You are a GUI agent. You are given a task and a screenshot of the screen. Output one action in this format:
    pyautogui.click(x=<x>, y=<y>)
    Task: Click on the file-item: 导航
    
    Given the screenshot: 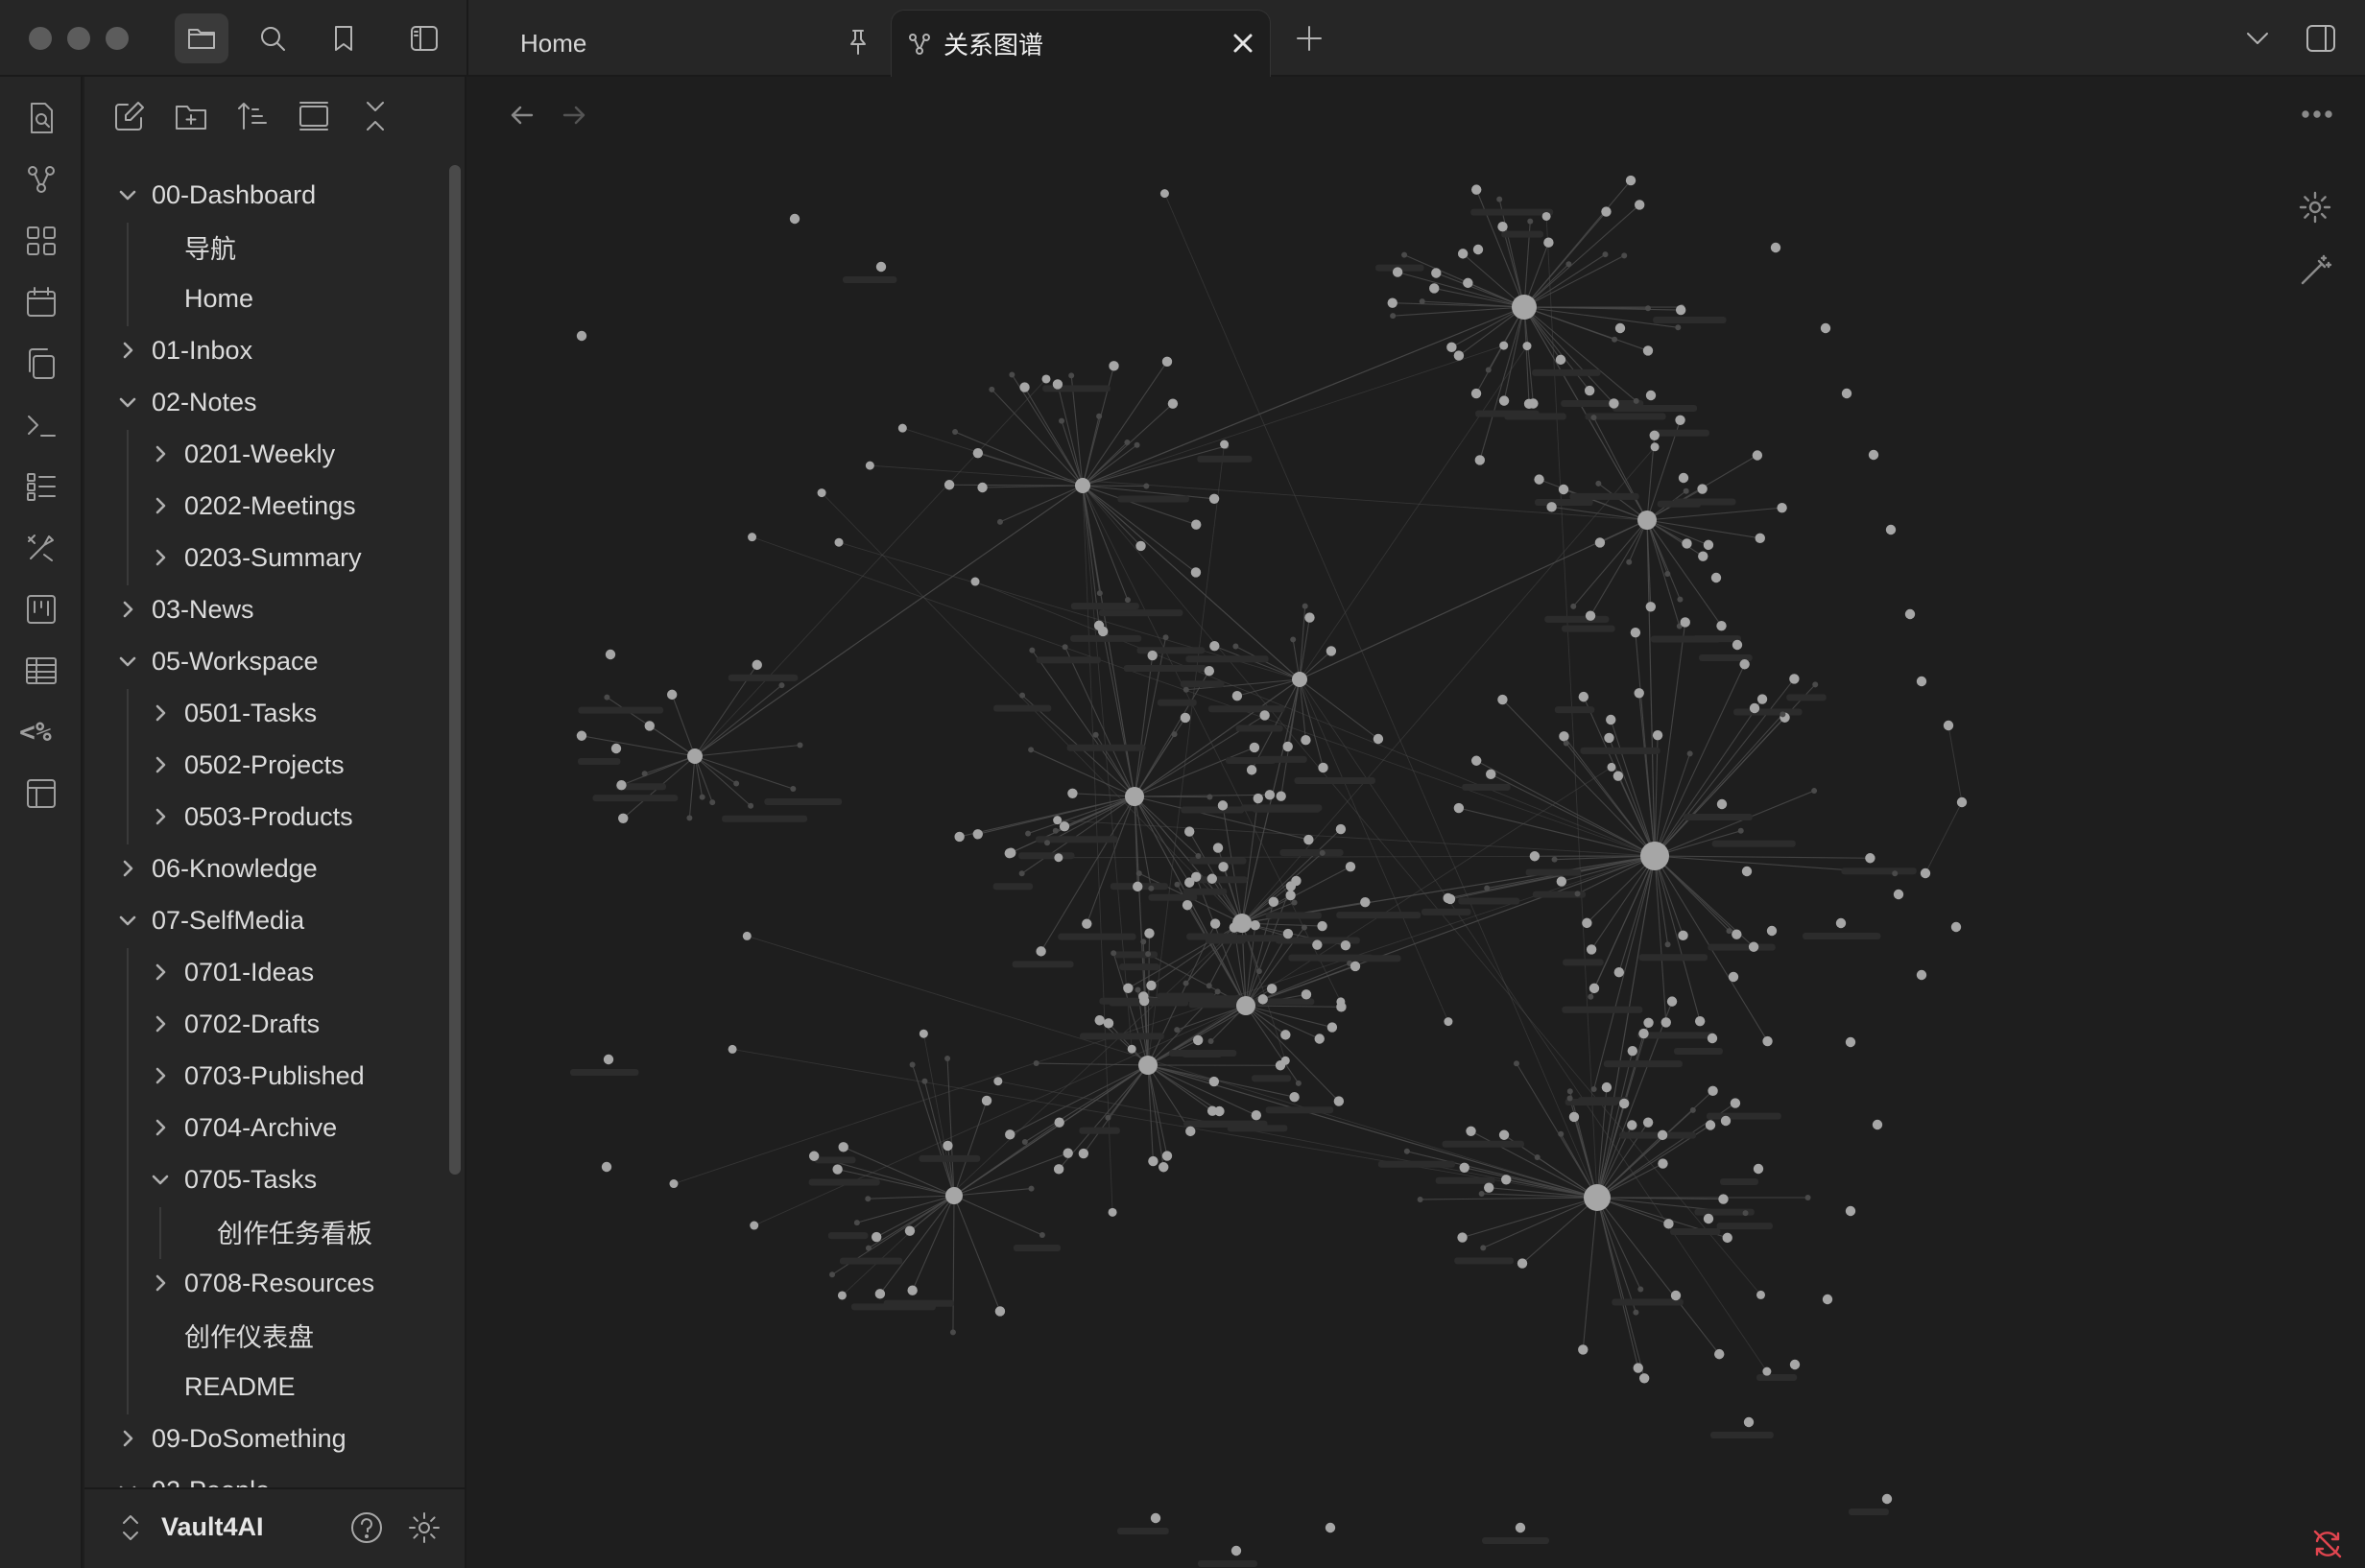 What is the action you would take?
    pyautogui.click(x=210, y=247)
    